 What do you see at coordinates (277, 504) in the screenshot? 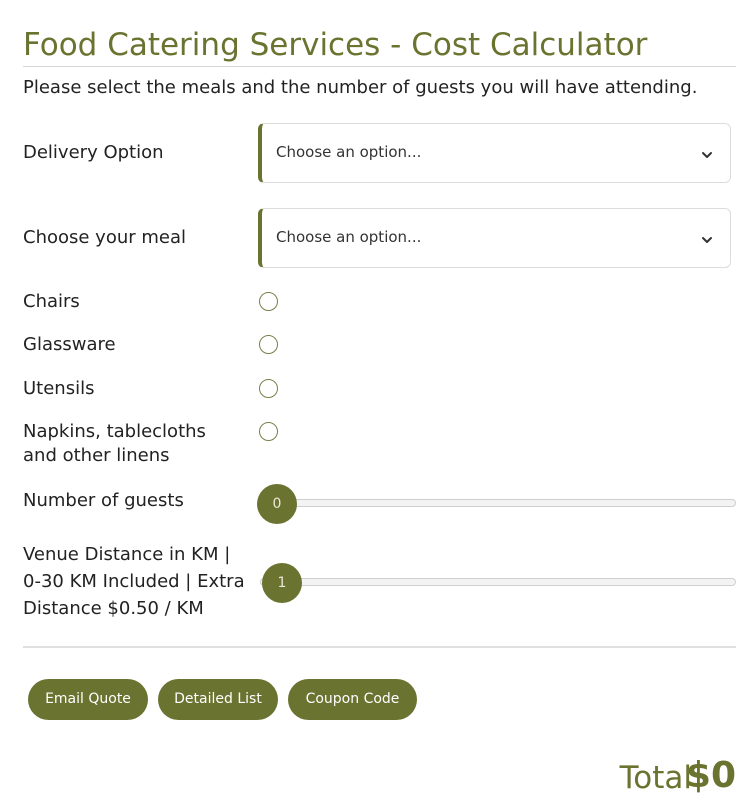
I see `guests-slider-thumb: 0` at bounding box center [277, 504].